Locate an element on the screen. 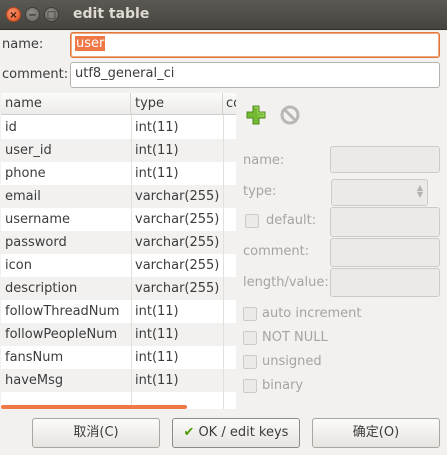 The image size is (447, 455). cell-column-name: followThreadNum is located at coordinates (62, 311).